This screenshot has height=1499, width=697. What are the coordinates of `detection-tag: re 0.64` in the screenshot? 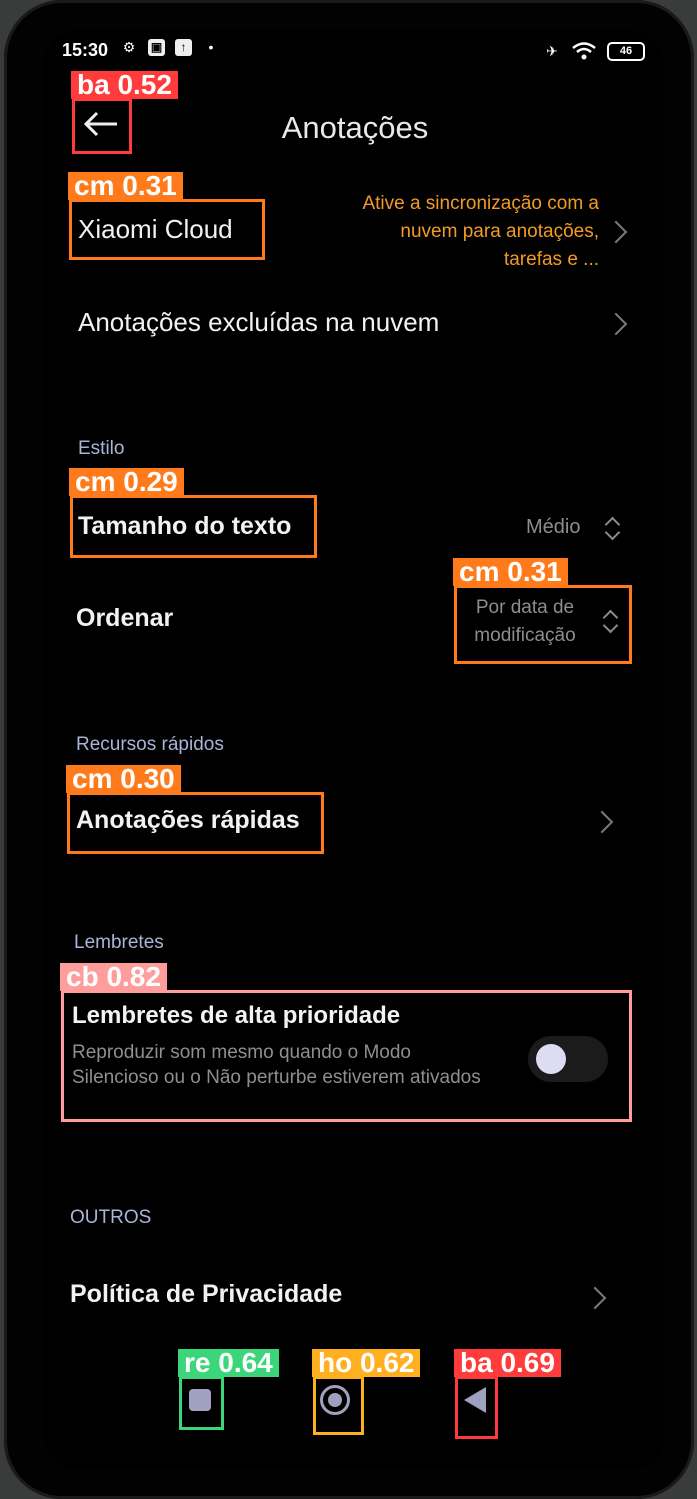 It's located at (228, 1363).